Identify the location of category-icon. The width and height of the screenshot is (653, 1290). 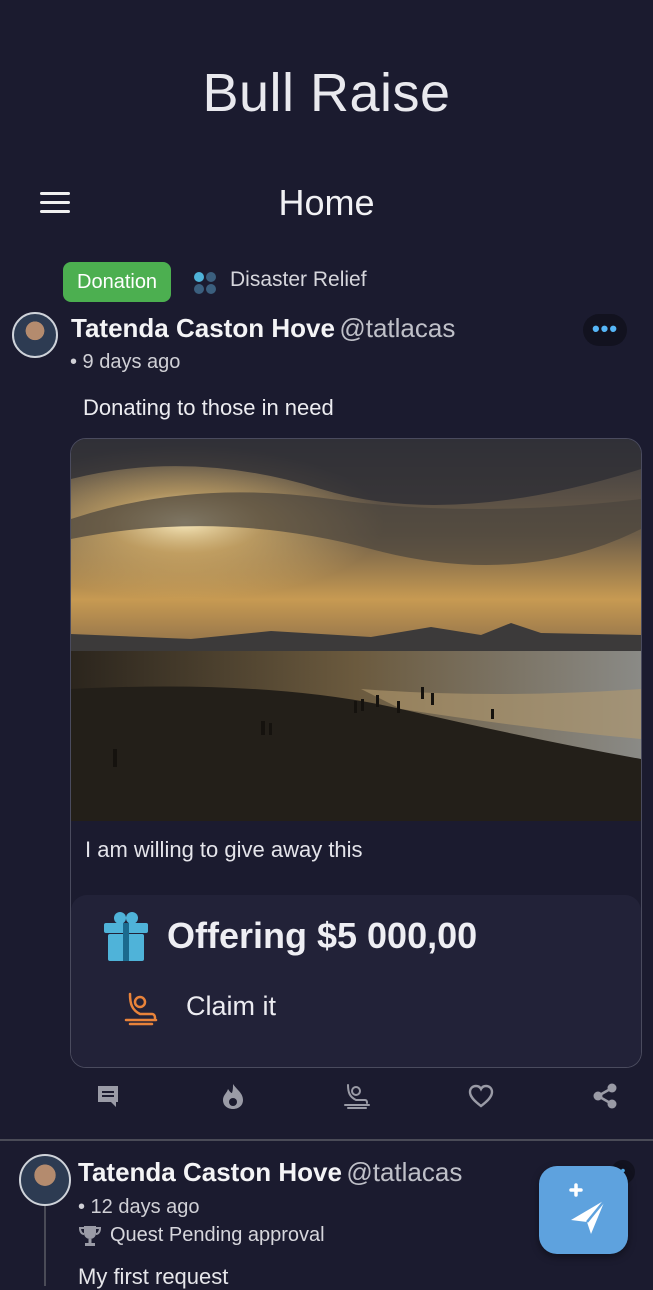
(205, 283).